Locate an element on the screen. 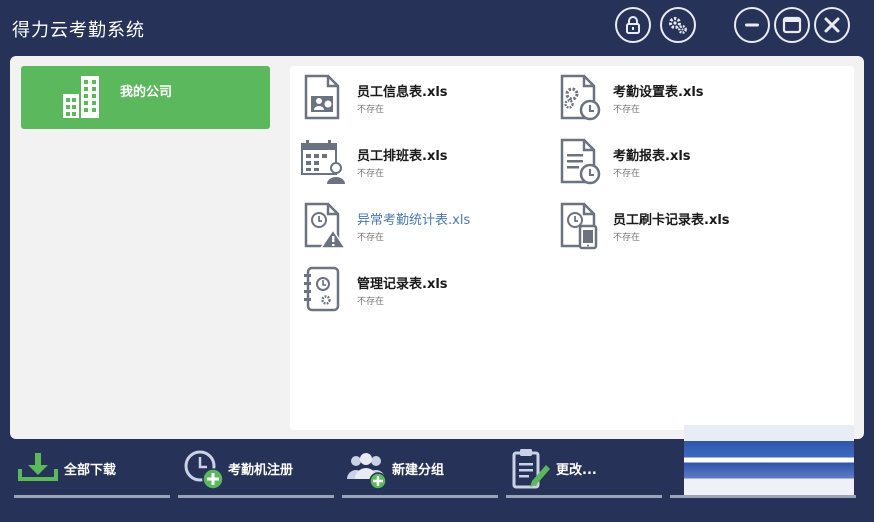 The image size is (874, 522). file-name: 考勤设置表.xls is located at coordinates (658, 92).